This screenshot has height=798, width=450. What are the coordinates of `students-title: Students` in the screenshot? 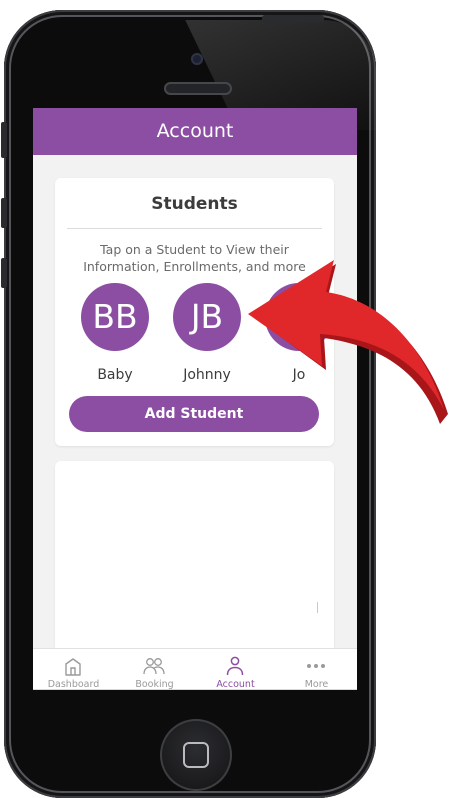 It's located at (194, 204).